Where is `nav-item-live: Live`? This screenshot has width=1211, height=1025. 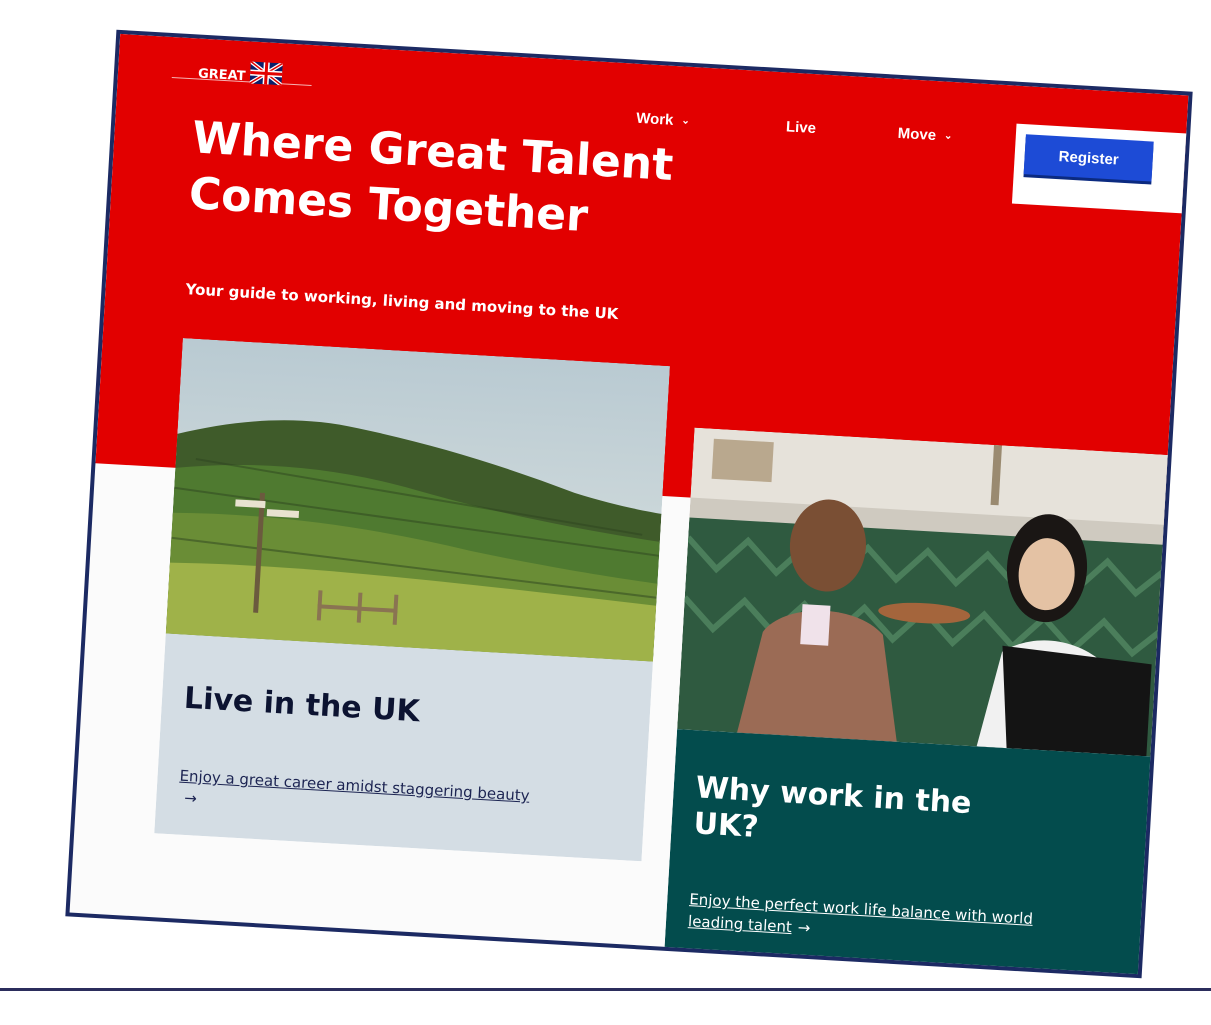 nav-item-live: Live is located at coordinates (800, 127).